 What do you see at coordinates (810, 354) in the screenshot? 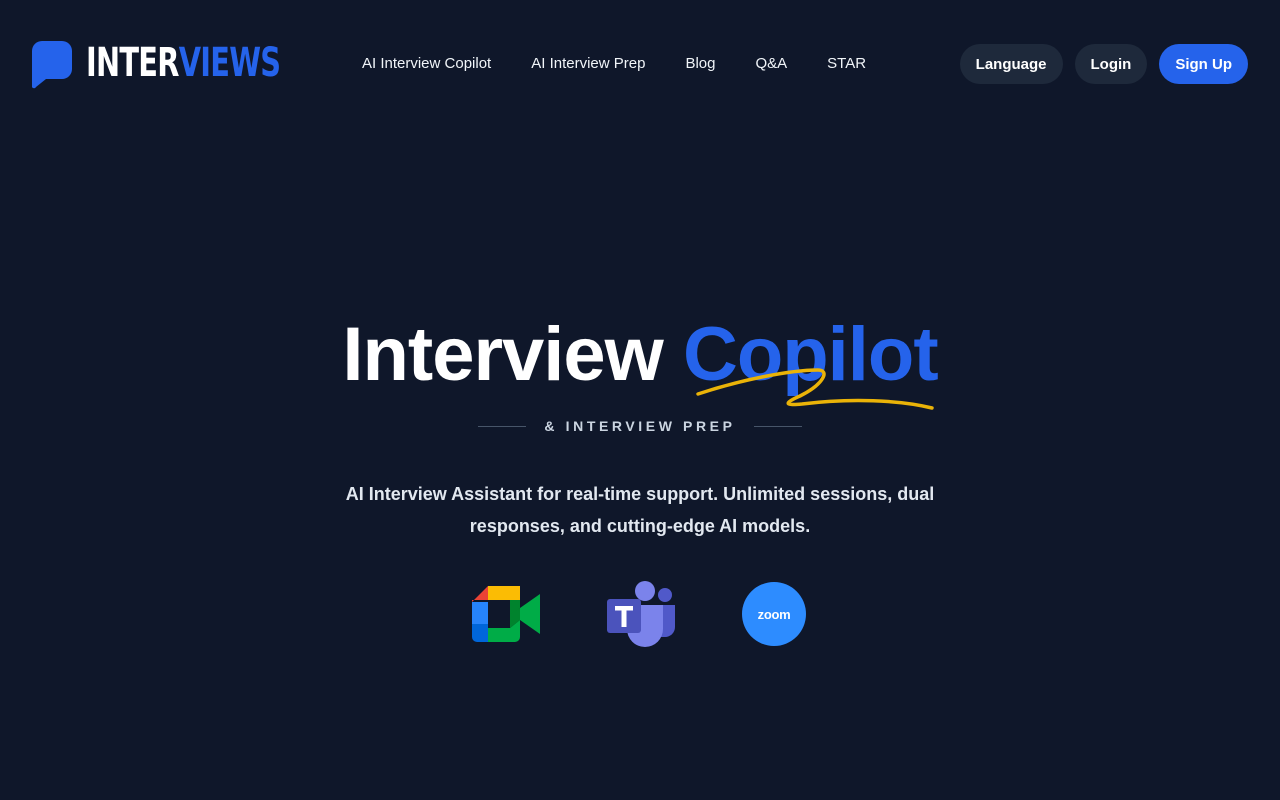
I see `hero-title-part2: Copilot` at bounding box center [810, 354].